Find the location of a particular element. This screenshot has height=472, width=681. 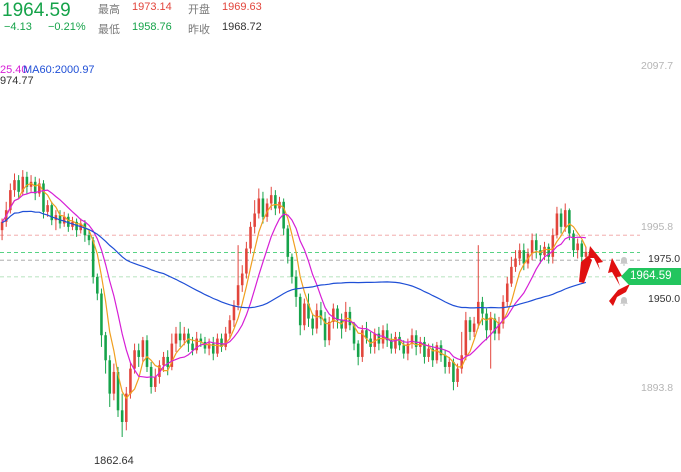

visible-low-annotation: 1862.64 is located at coordinates (114, 461).